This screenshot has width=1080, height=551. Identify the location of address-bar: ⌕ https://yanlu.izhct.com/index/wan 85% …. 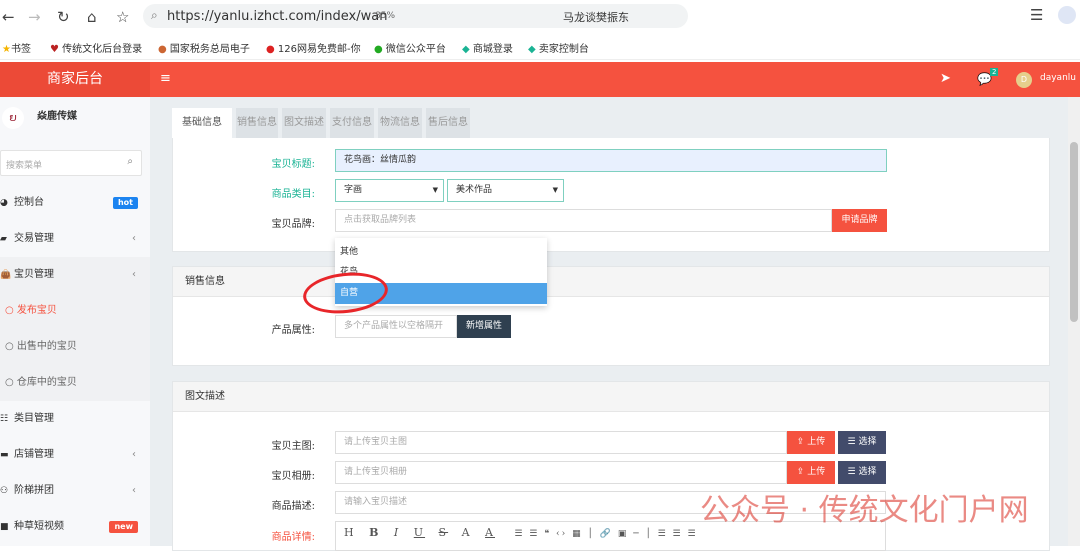
(415, 16).